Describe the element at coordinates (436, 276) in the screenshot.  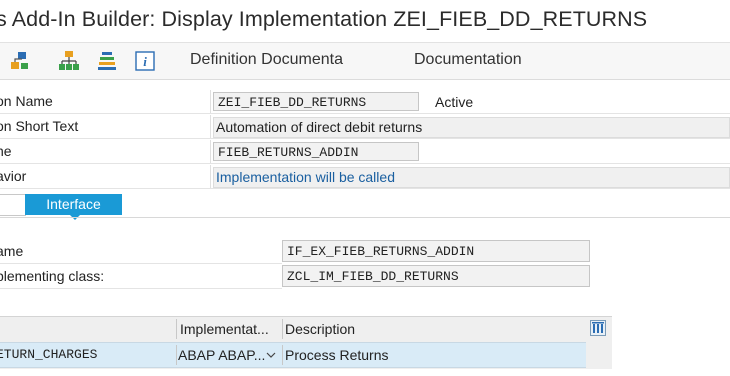
I see `implementing-class-field: ZCL_IM_FIEB_DD_RETURNS` at that location.